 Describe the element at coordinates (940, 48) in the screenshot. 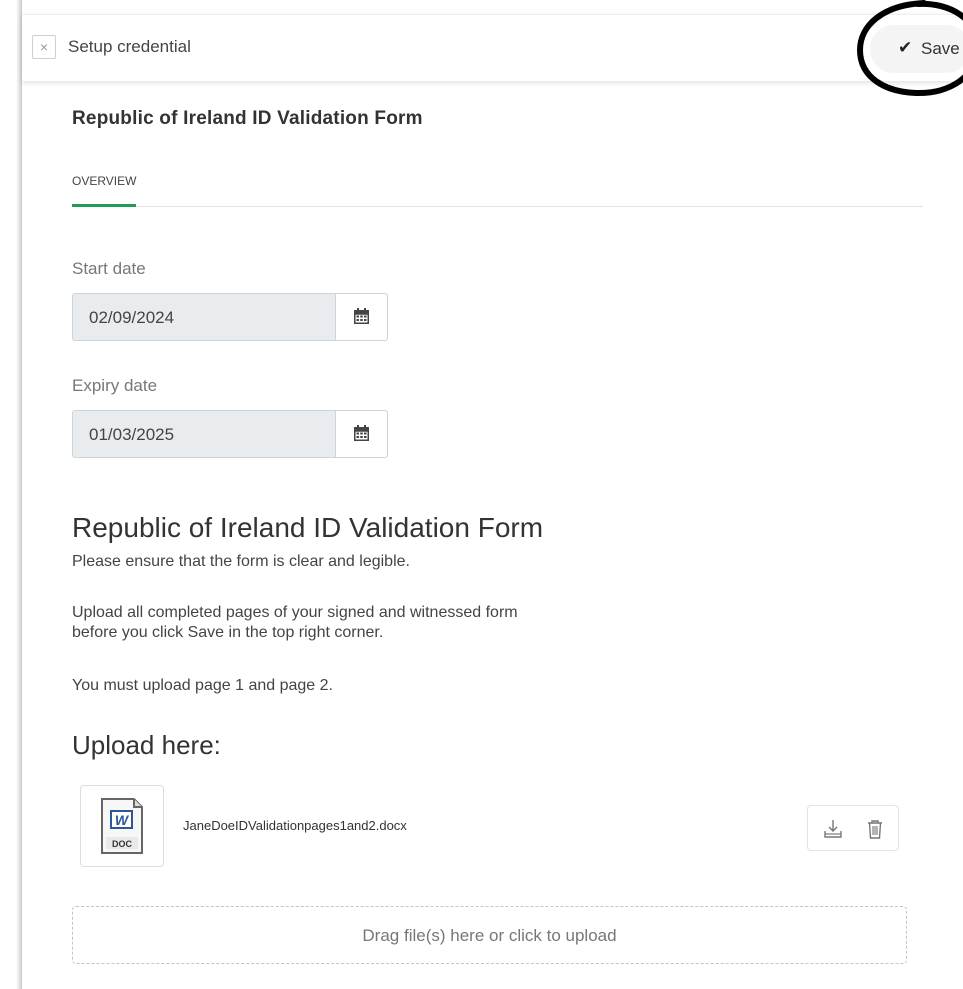

I see `save-button-label: Save` at that location.